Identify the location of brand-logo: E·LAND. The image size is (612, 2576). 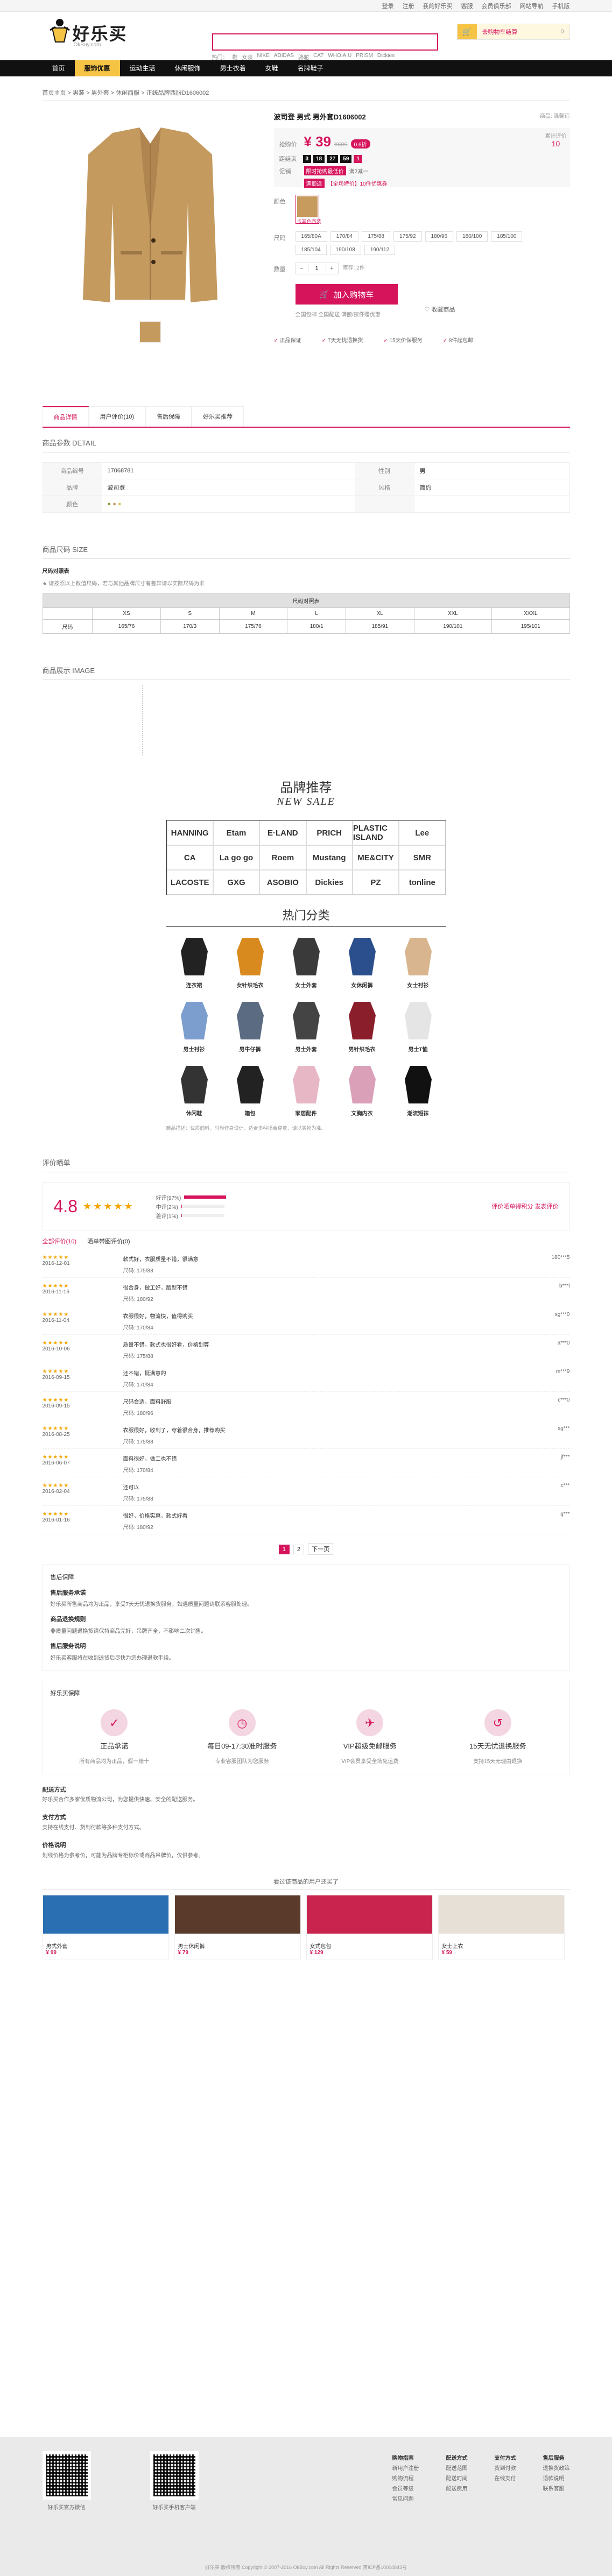
(283, 832).